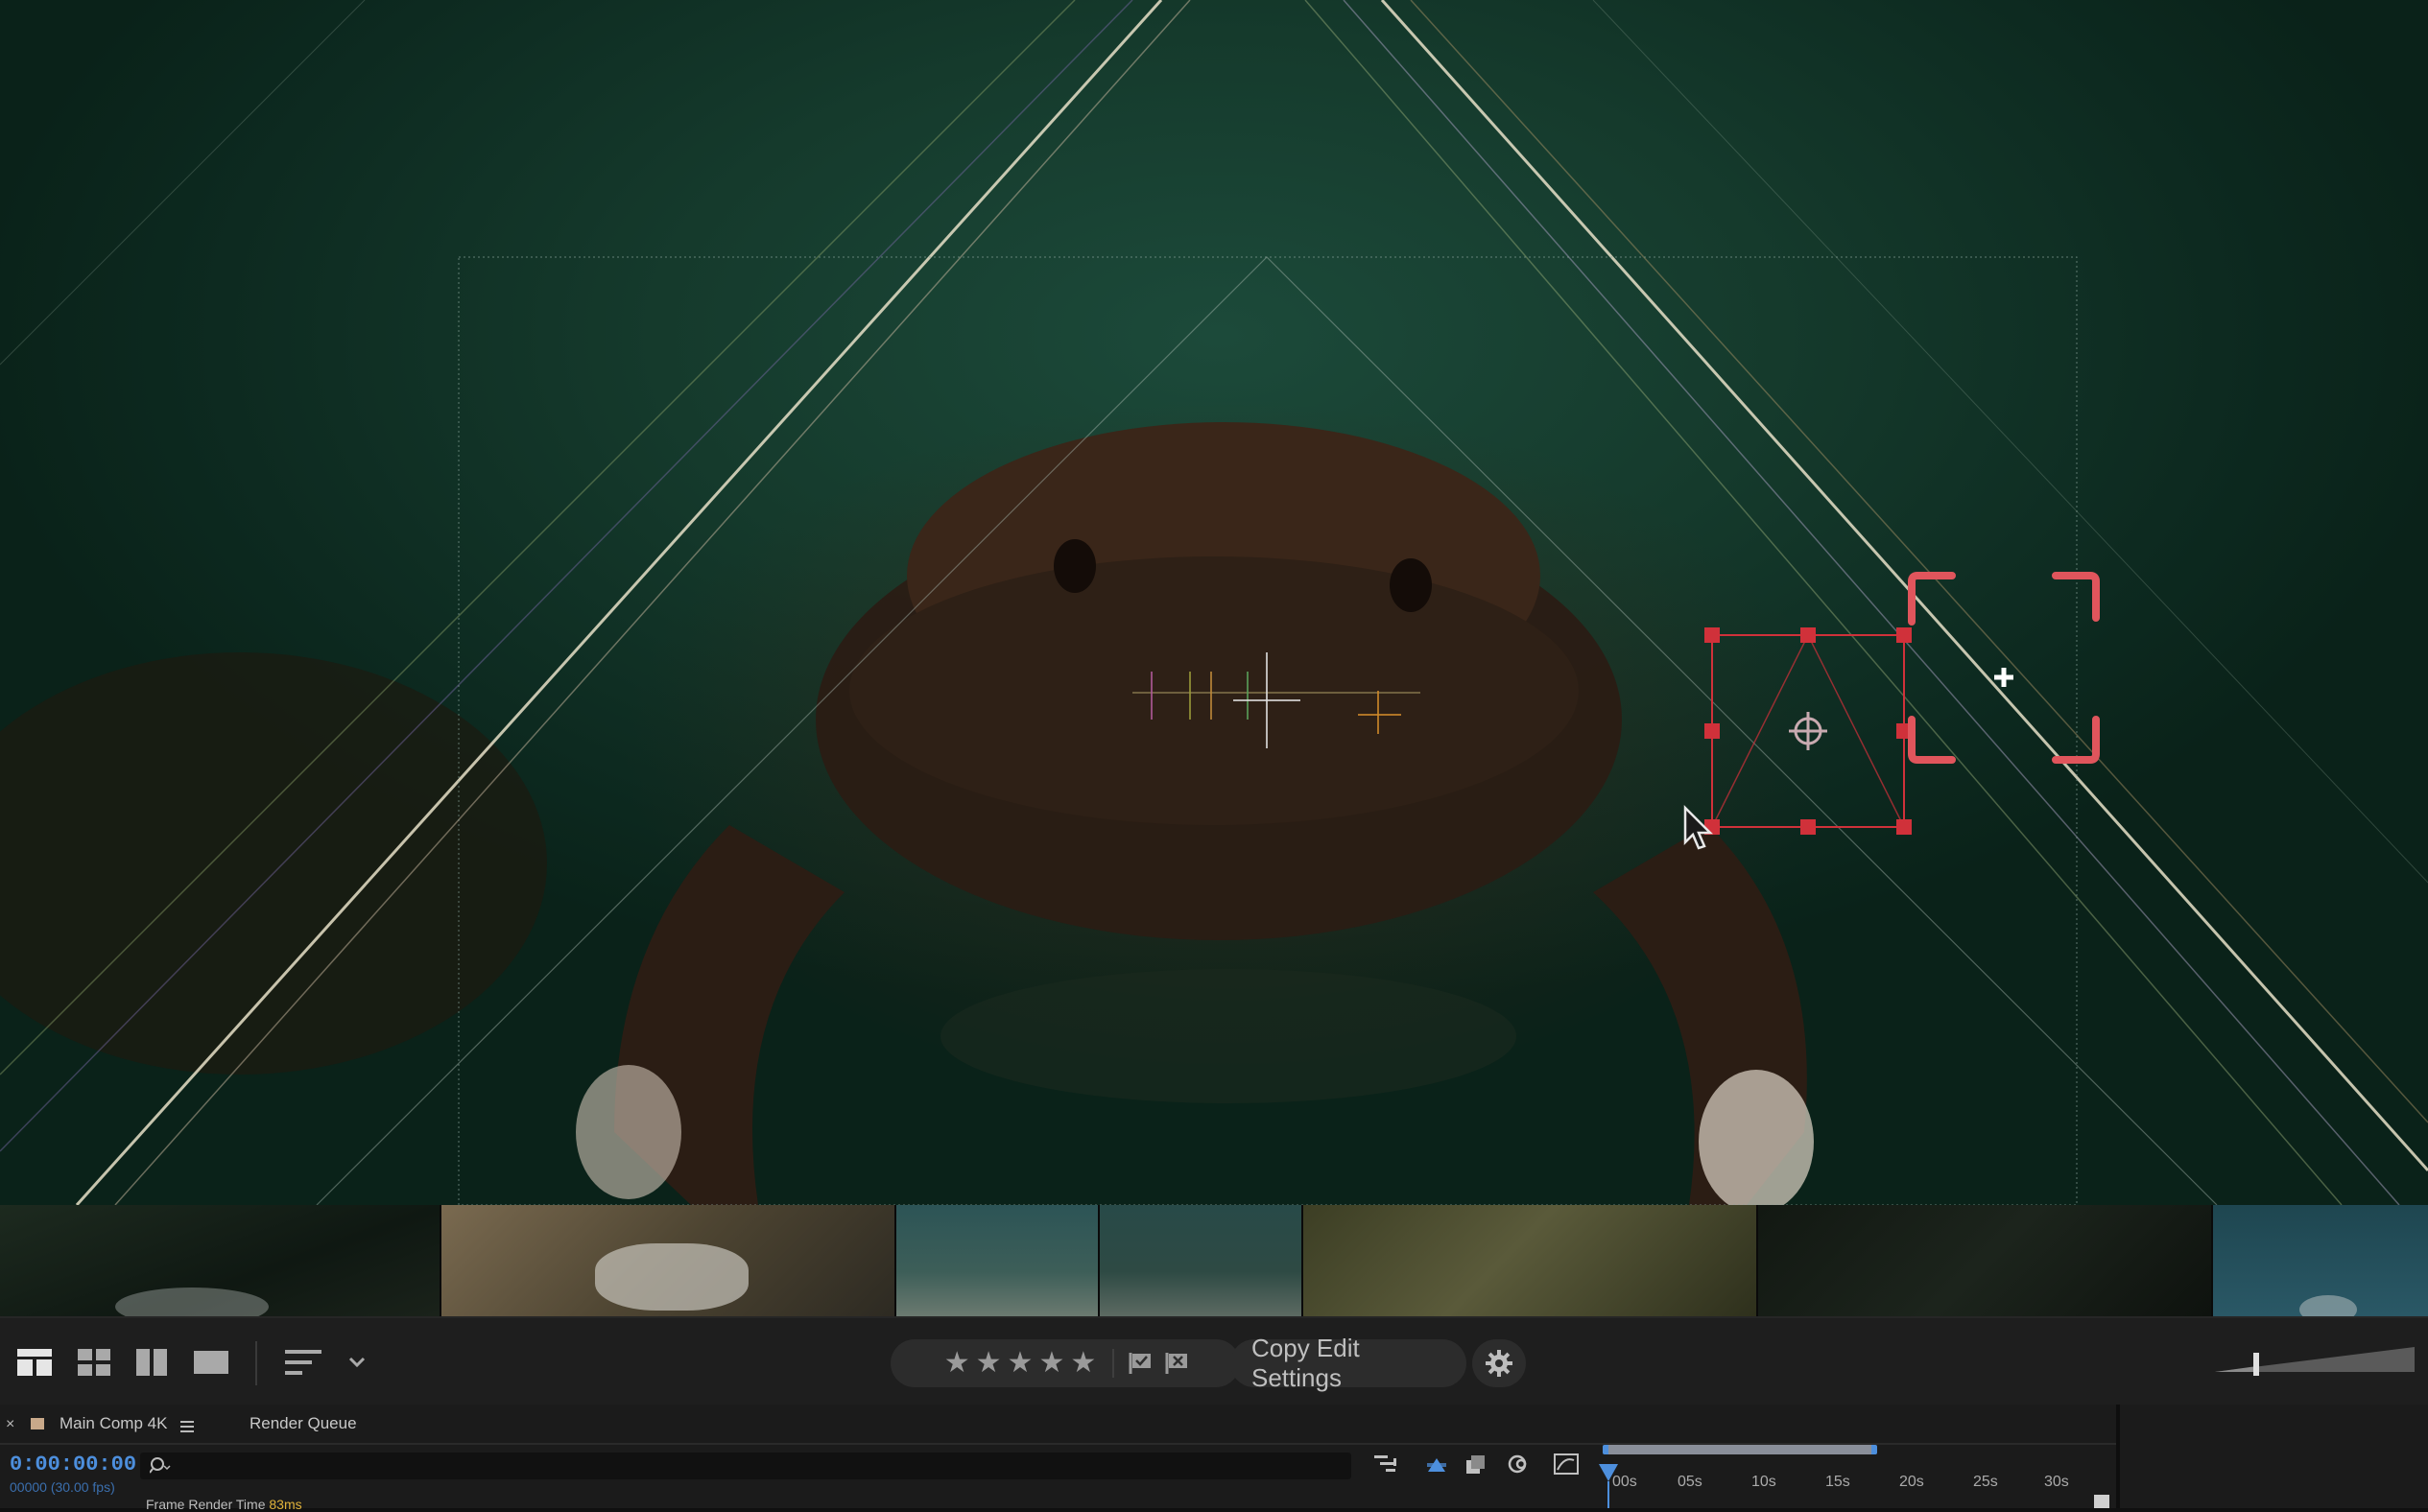 This screenshot has width=2428, height=1512. I want to click on render-time-value: 83ms, so click(285, 1504).